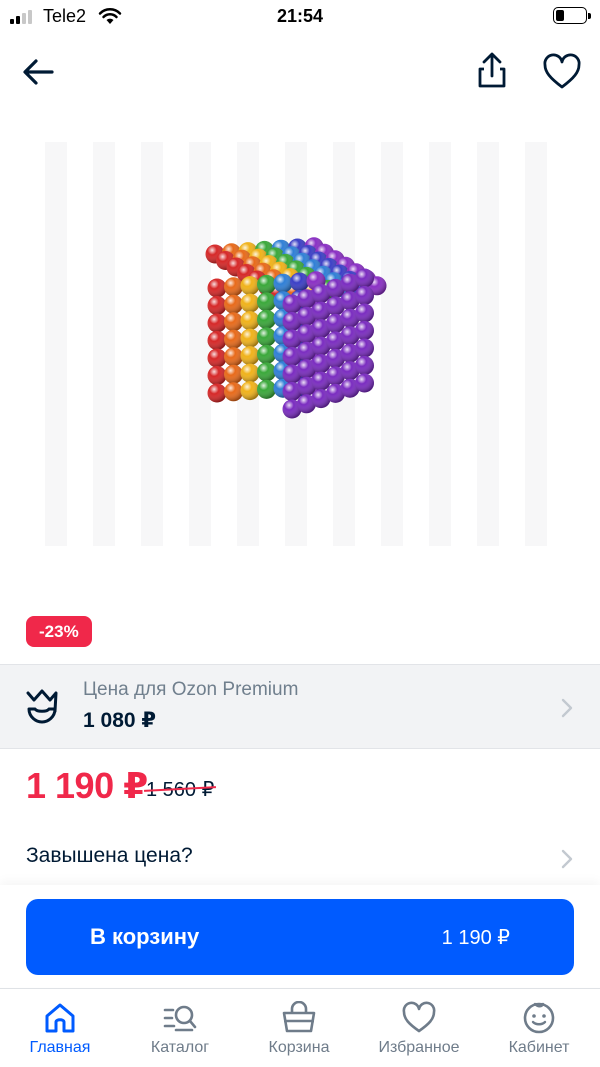  What do you see at coordinates (180, 1018) in the screenshot?
I see `catalog-search-icon` at bounding box center [180, 1018].